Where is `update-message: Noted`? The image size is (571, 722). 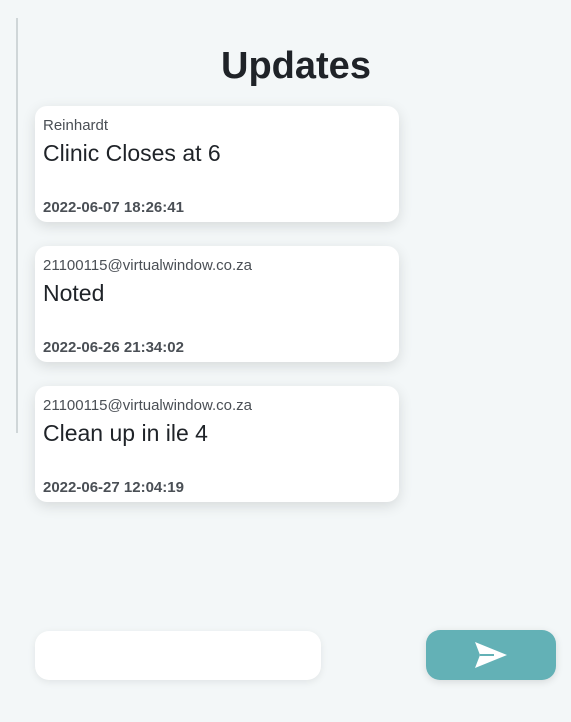 update-message: Noted is located at coordinates (74, 293).